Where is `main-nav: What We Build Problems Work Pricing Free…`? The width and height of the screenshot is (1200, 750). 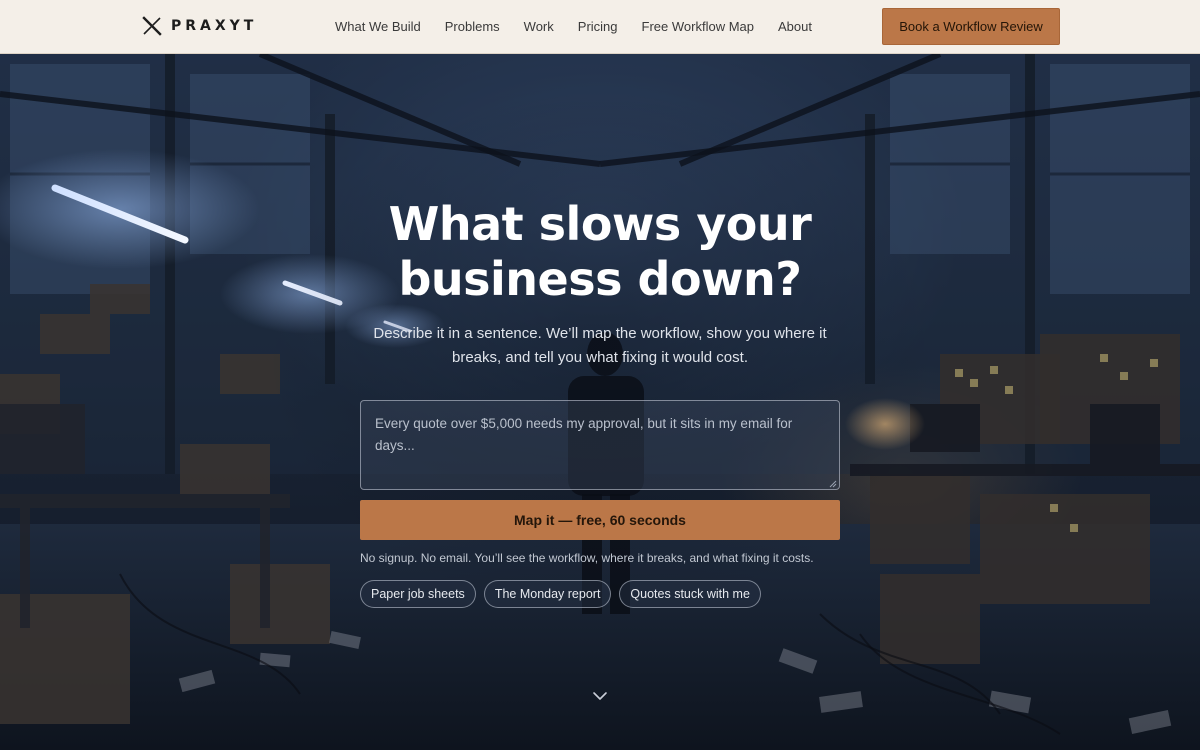 main-nav: What We Build Problems Work Pricing Free… is located at coordinates (585, 26).